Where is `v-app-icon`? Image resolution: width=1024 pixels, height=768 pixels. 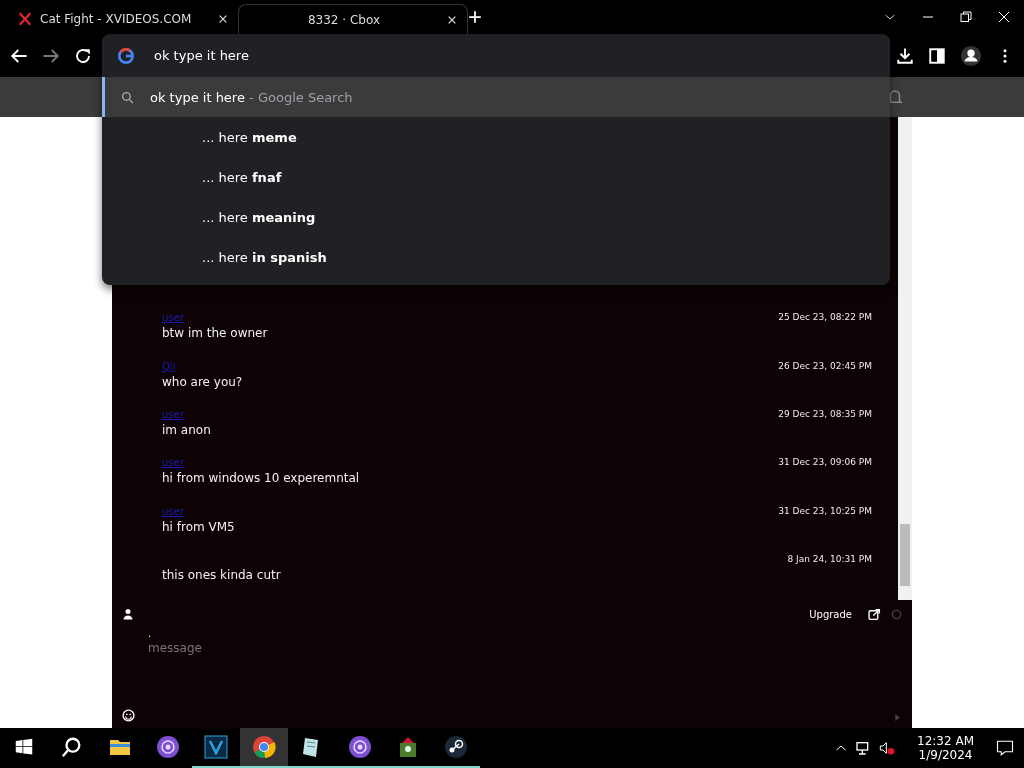 v-app-icon is located at coordinates (216, 747).